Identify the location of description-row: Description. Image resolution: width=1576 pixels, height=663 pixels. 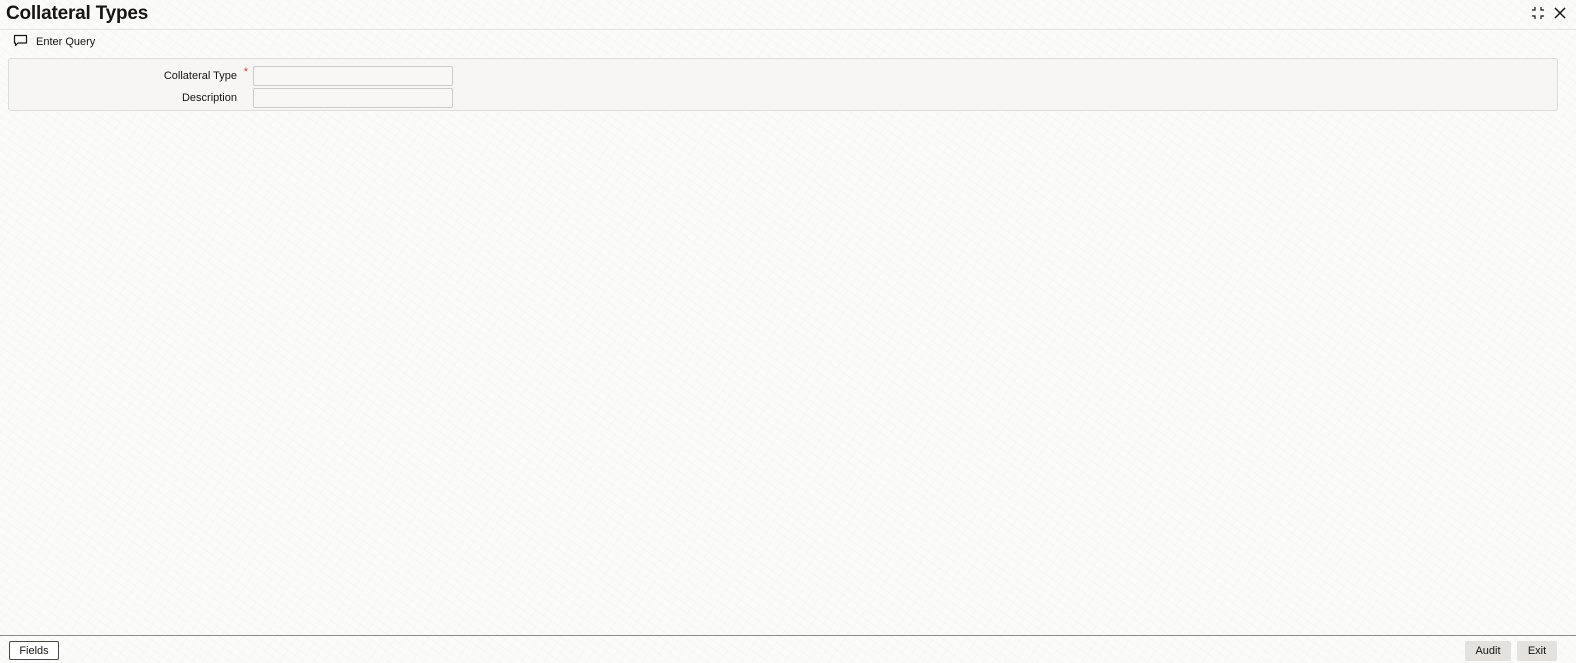
(231, 98).